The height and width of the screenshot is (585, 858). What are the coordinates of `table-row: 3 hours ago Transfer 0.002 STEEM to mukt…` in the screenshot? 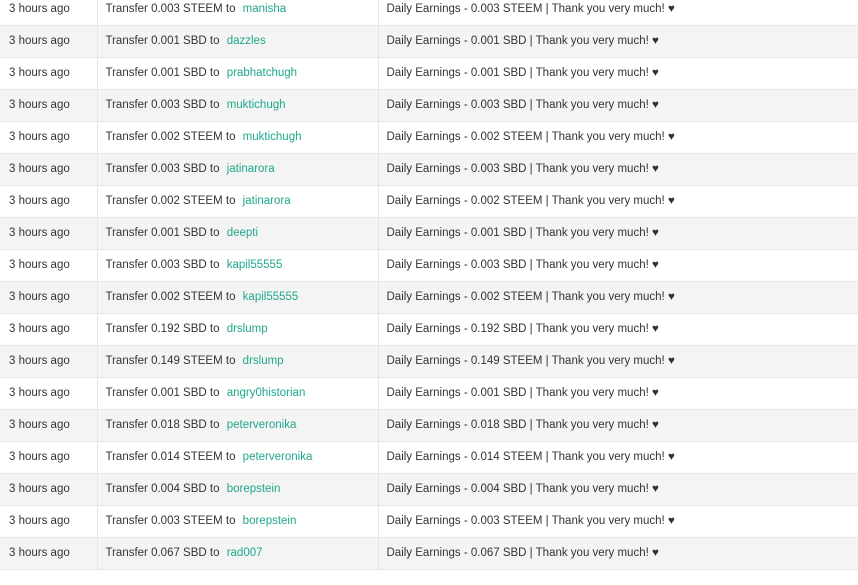 It's located at (429, 137).